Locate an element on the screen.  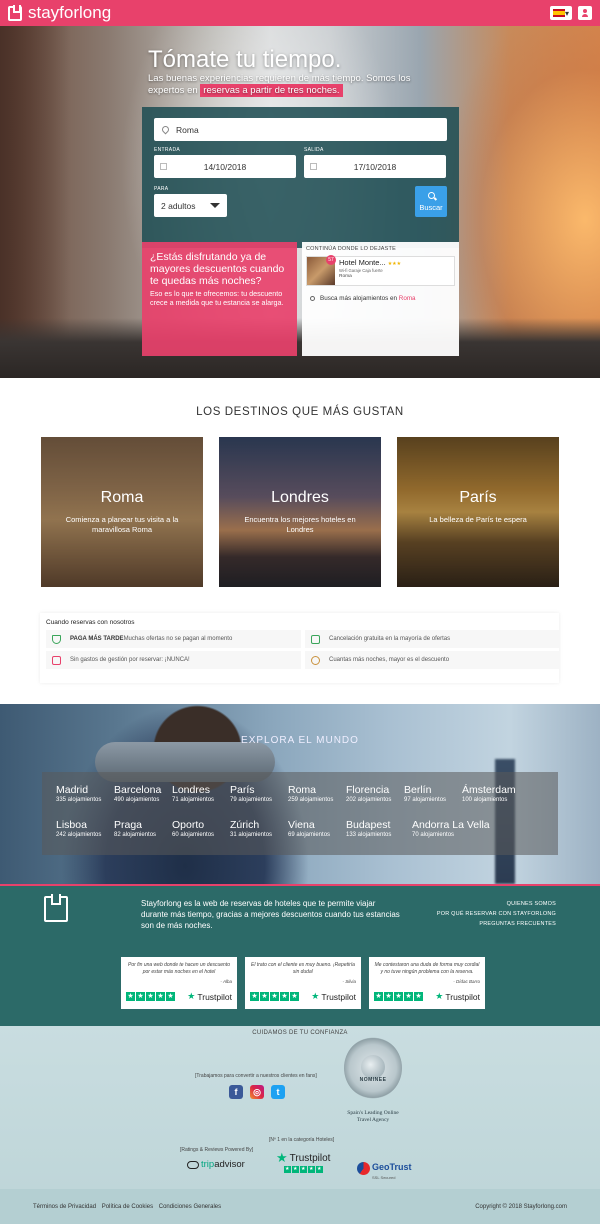
language-selector: ▾ is located at coordinates (561, 13).